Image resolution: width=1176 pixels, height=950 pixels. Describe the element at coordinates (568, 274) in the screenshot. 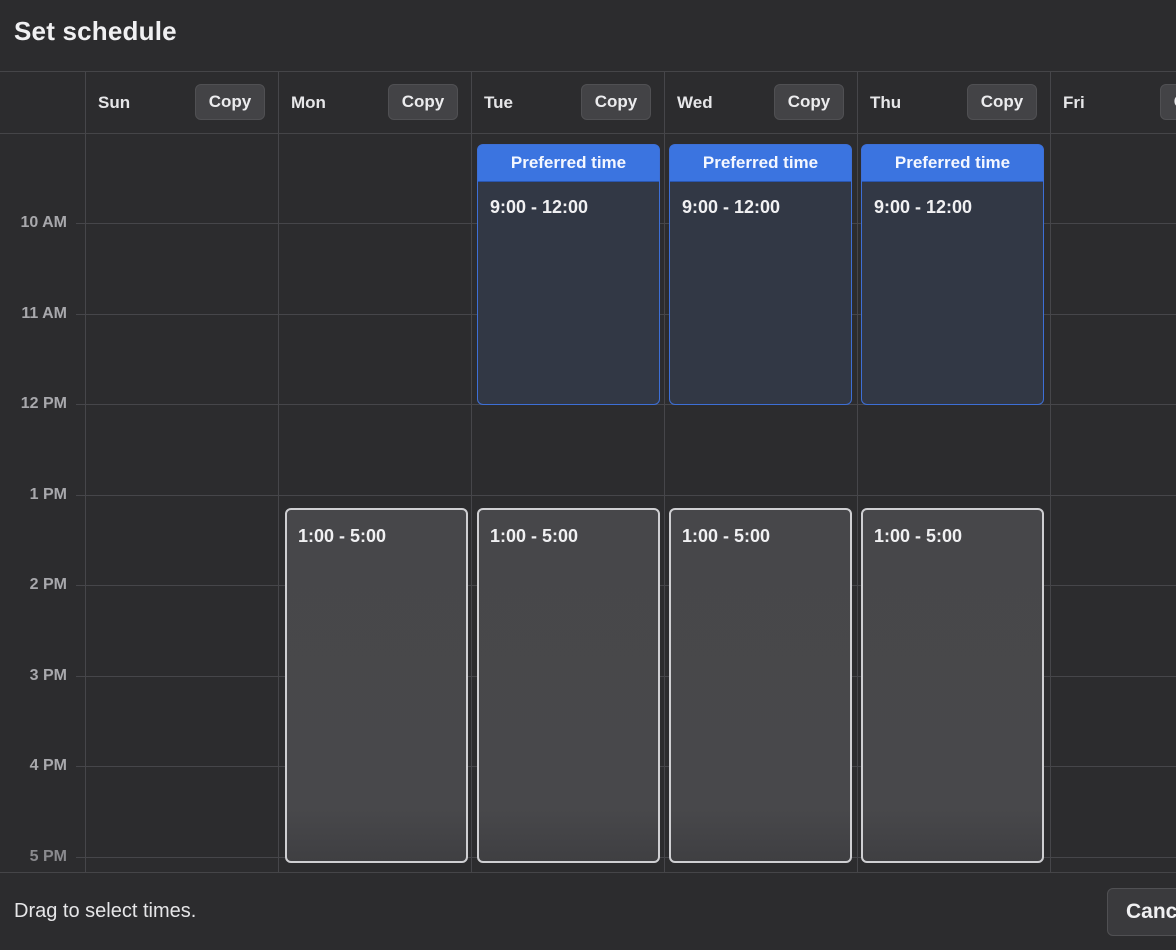

I see `preferred-time-block-tue: Preferred time 9:00 - 12:00` at that location.